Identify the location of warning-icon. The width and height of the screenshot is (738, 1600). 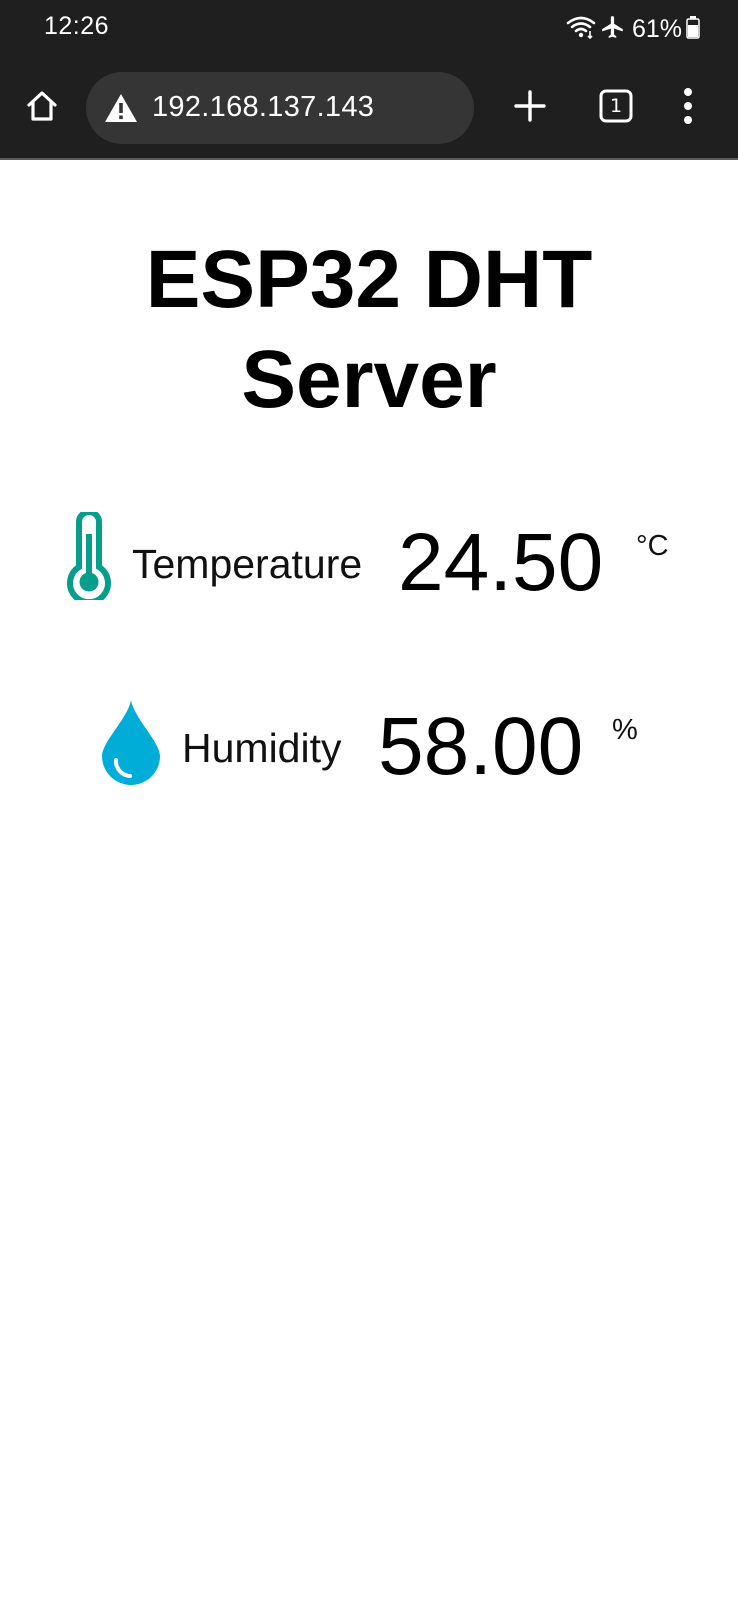
(121, 108).